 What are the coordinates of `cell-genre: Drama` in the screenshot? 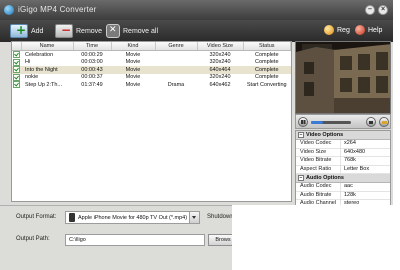 It's located at (176, 84).